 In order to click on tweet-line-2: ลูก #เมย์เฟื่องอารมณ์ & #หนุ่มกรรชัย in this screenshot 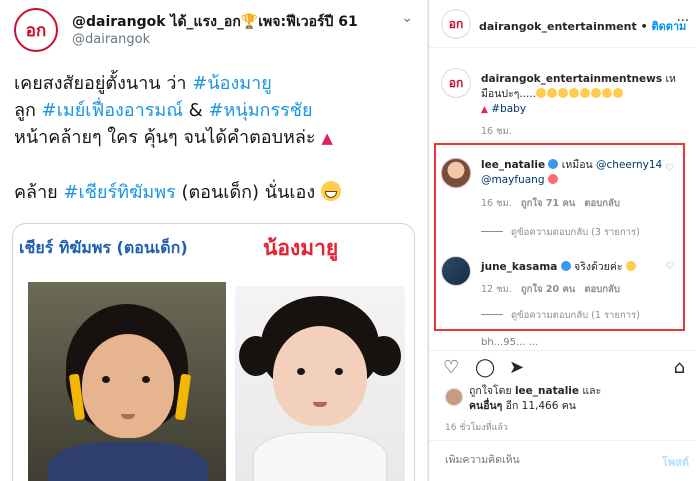, I will do `click(217, 110)`.